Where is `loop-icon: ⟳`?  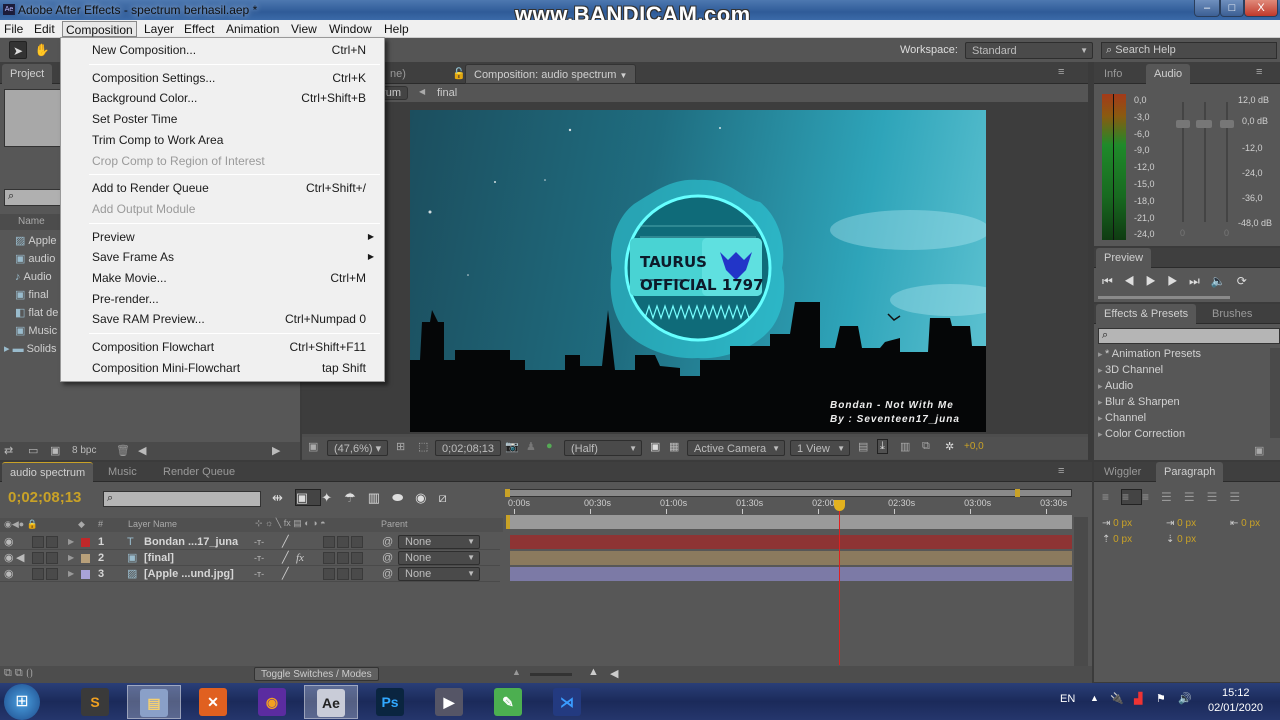 loop-icon: ⟳ is located at coordinates (1247, 281).